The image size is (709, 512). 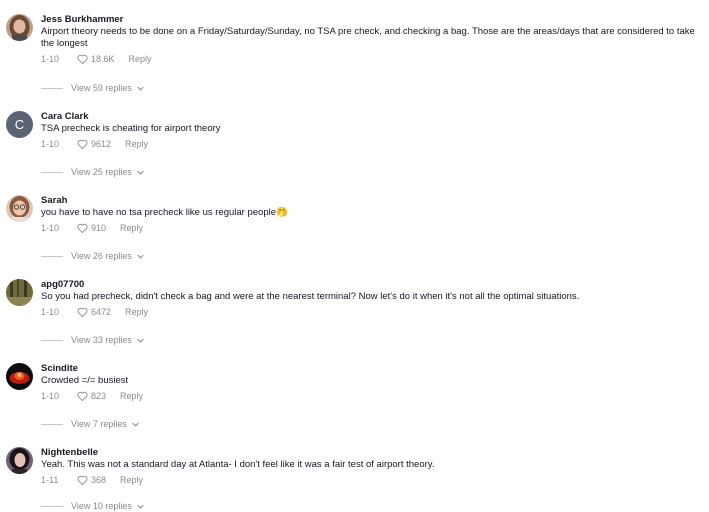 I want to click on like-button: 18.6K, so click(x=96, y=59).